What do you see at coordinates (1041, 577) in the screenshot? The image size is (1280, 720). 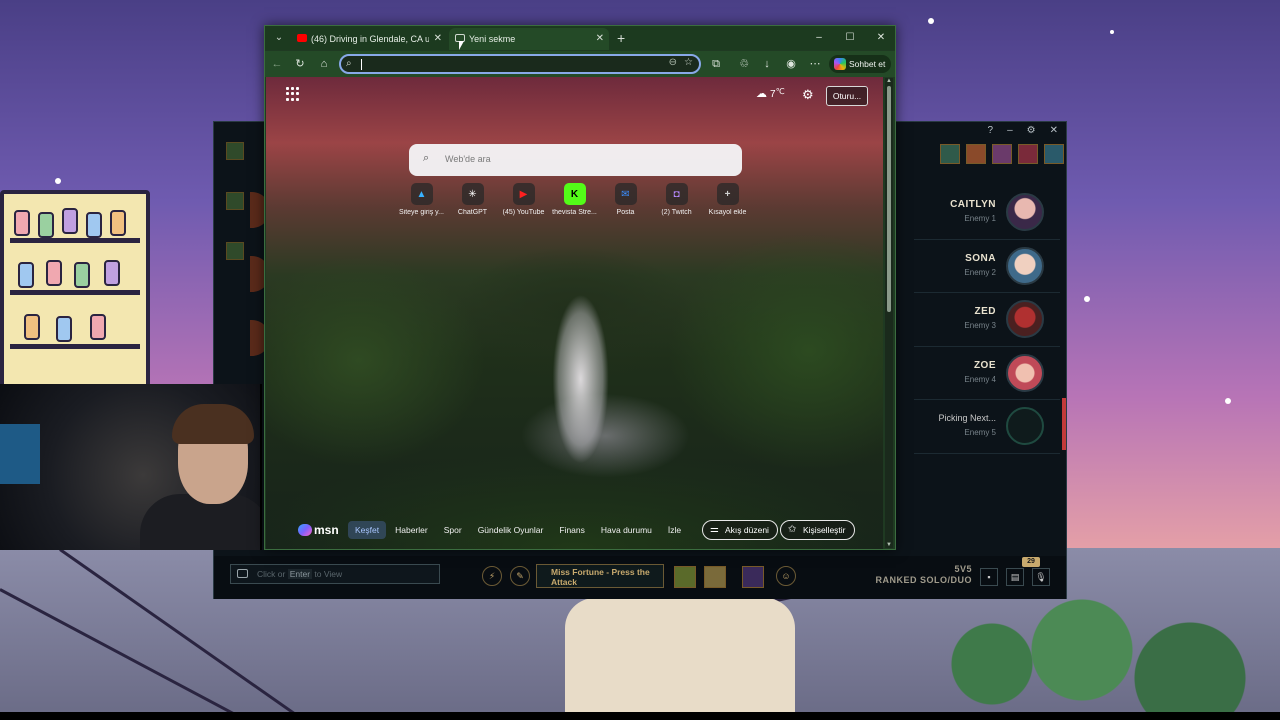 I see `voice-icon: 🎙` at bounding box center [1041, 577].